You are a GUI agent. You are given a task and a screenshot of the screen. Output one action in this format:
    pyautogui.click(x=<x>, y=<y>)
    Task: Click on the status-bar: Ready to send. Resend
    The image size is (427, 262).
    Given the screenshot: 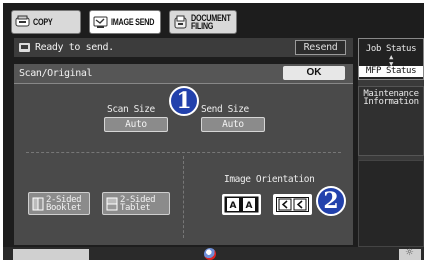 What is the action you would take?
    pyautogui.click(x=183, y=47)
    